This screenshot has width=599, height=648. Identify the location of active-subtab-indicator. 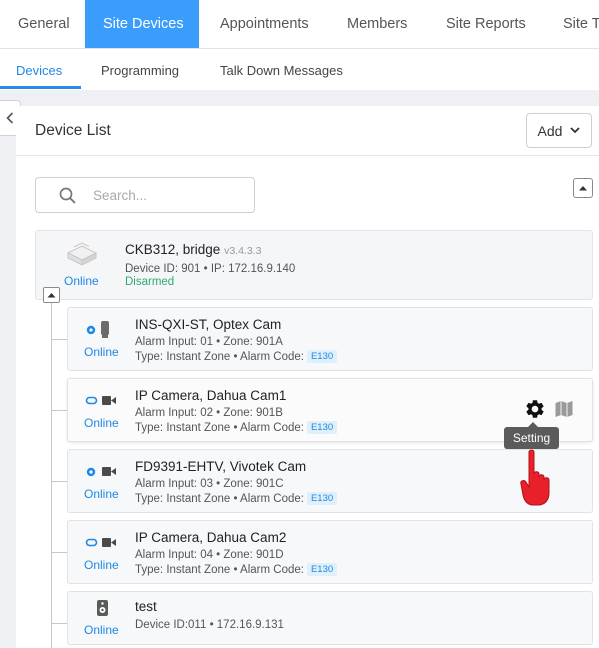
(40, 87).